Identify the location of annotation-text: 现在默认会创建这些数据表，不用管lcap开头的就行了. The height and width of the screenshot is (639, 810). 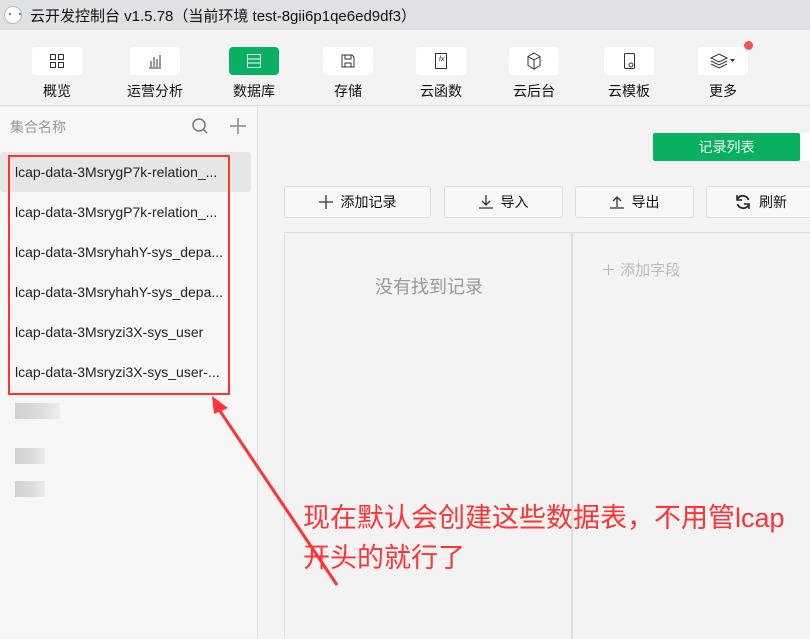
(544, 538).